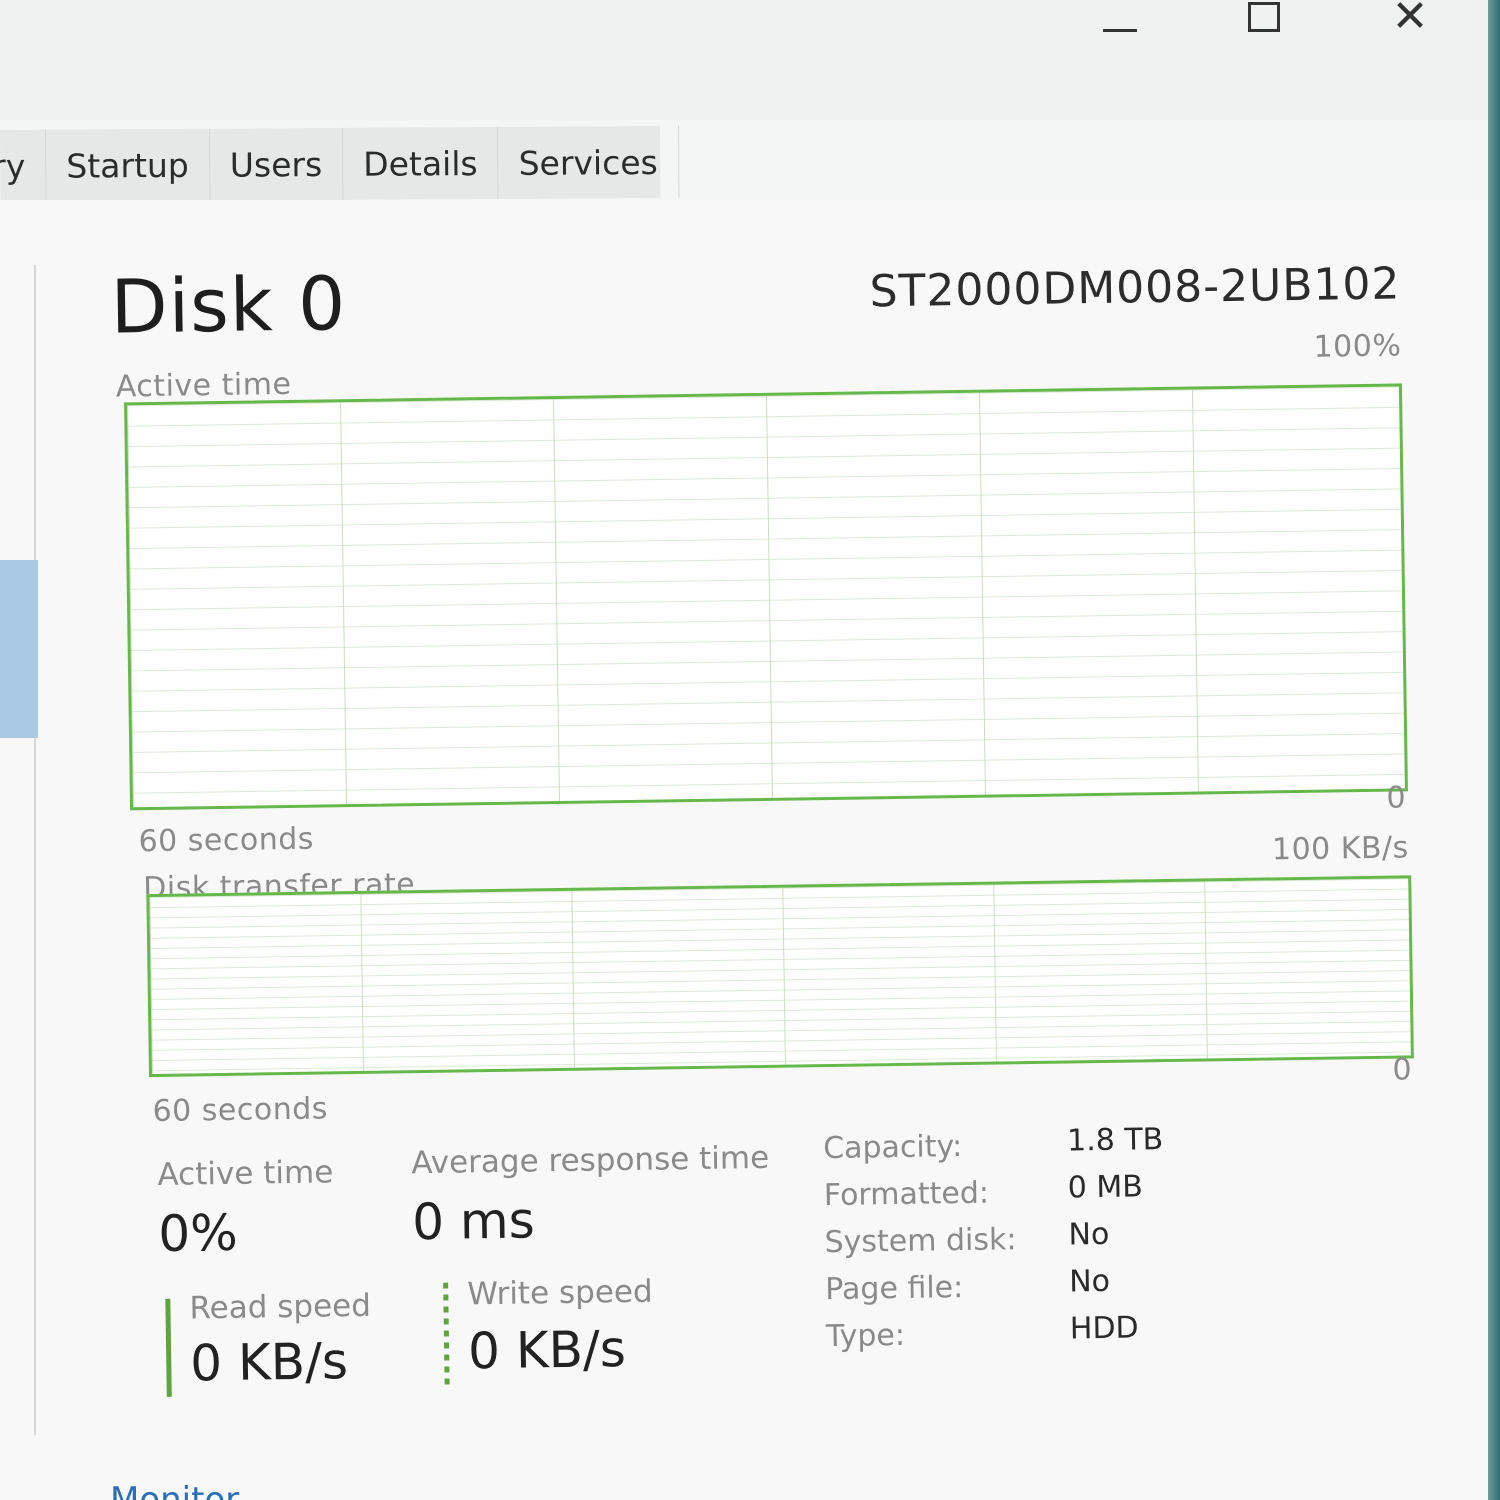 The height and width of the screenshot is (1500, 1500). I want to click on transfer-rate-chart-max: 100 KB/s, so click(1340, 849).